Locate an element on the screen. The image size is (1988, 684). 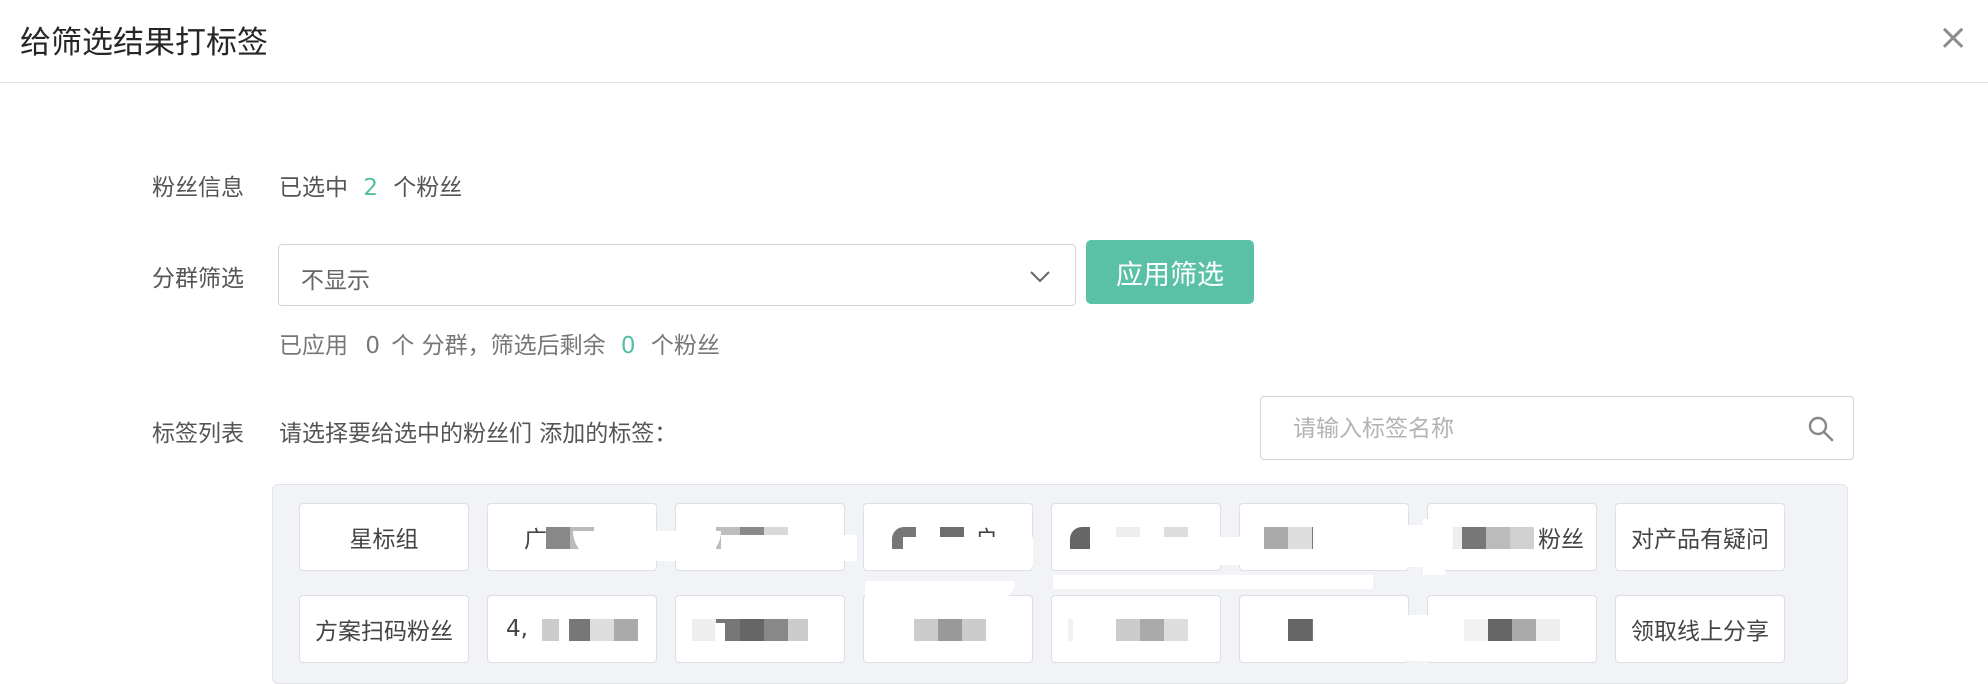
filter-summary: 已应用 0 个 分群，筛选后剩余 0 个粉丝 is located at coordinates (499, 343).